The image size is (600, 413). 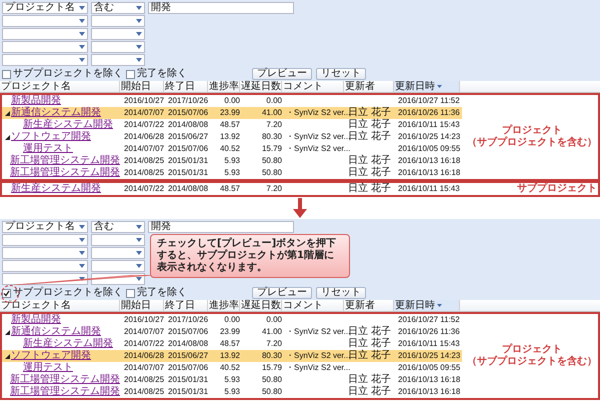 I want to click on table-cell: 2014/06/28, so click(x=144, y=356).